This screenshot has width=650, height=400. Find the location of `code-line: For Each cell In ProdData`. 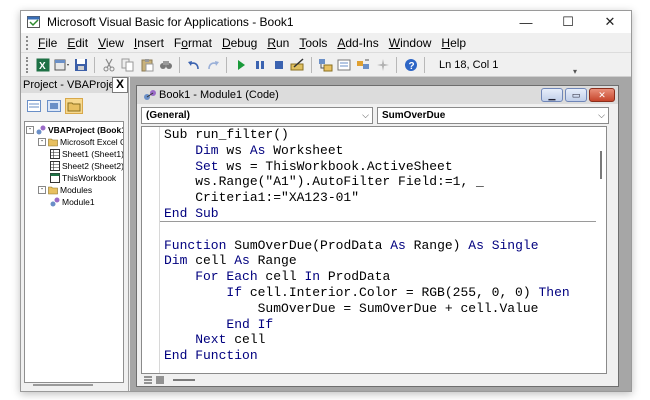

code-line: For Each cell In ProdData is located at coordinates (380, 277).